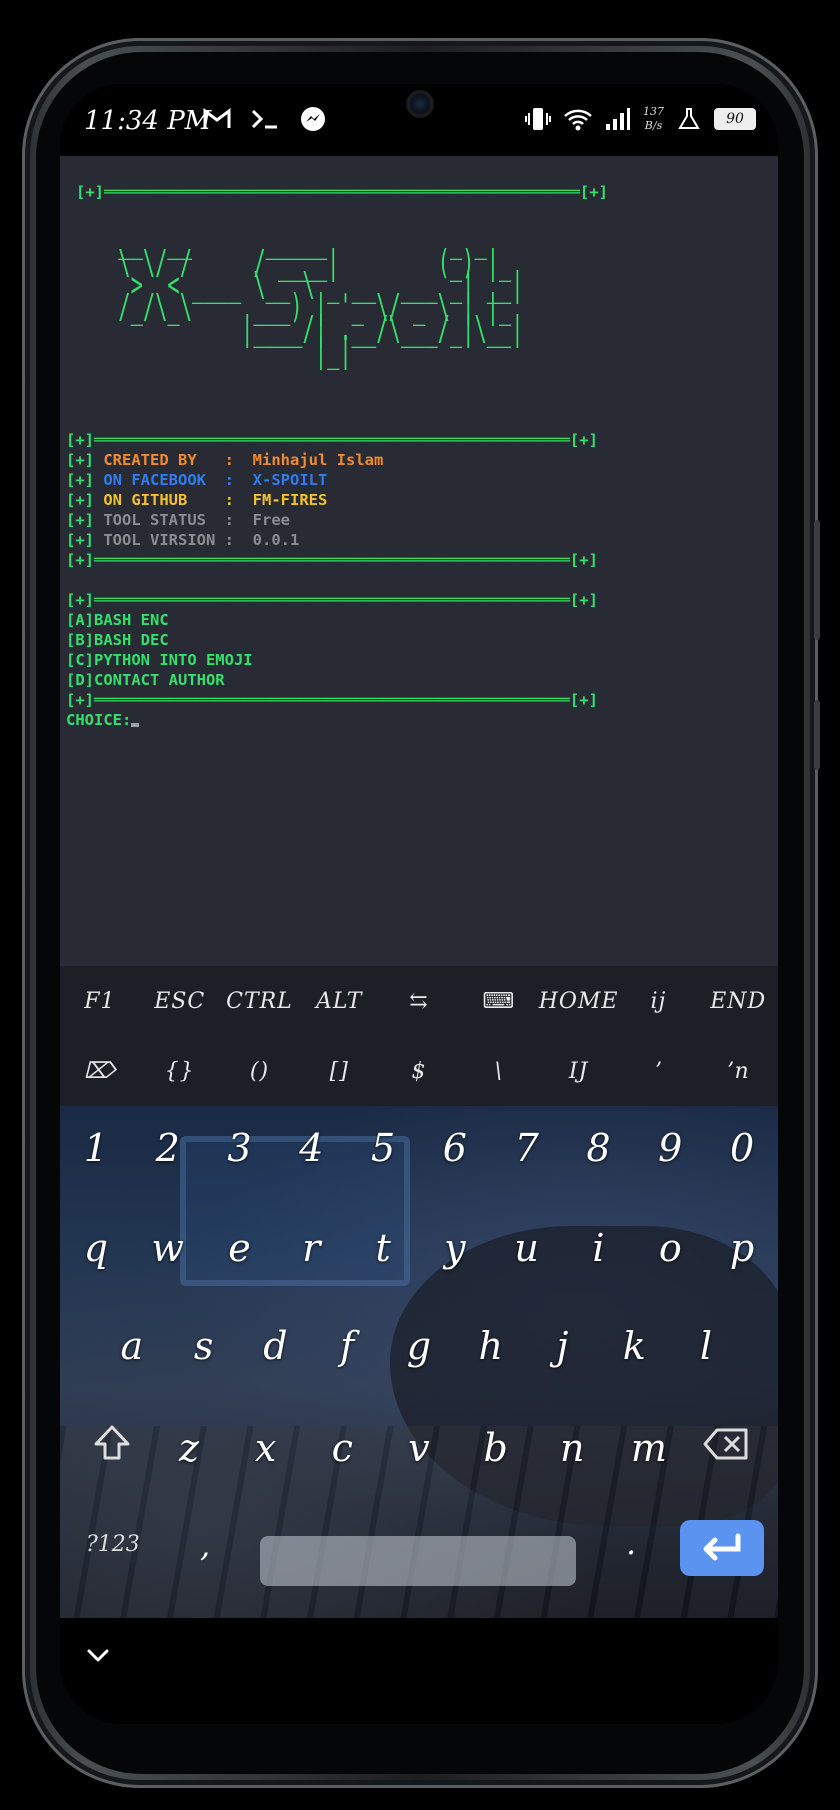  Describe the element at coordinates (658, 1071) in the screenshot. I see `apostrophe-key: ʼ` at that location.